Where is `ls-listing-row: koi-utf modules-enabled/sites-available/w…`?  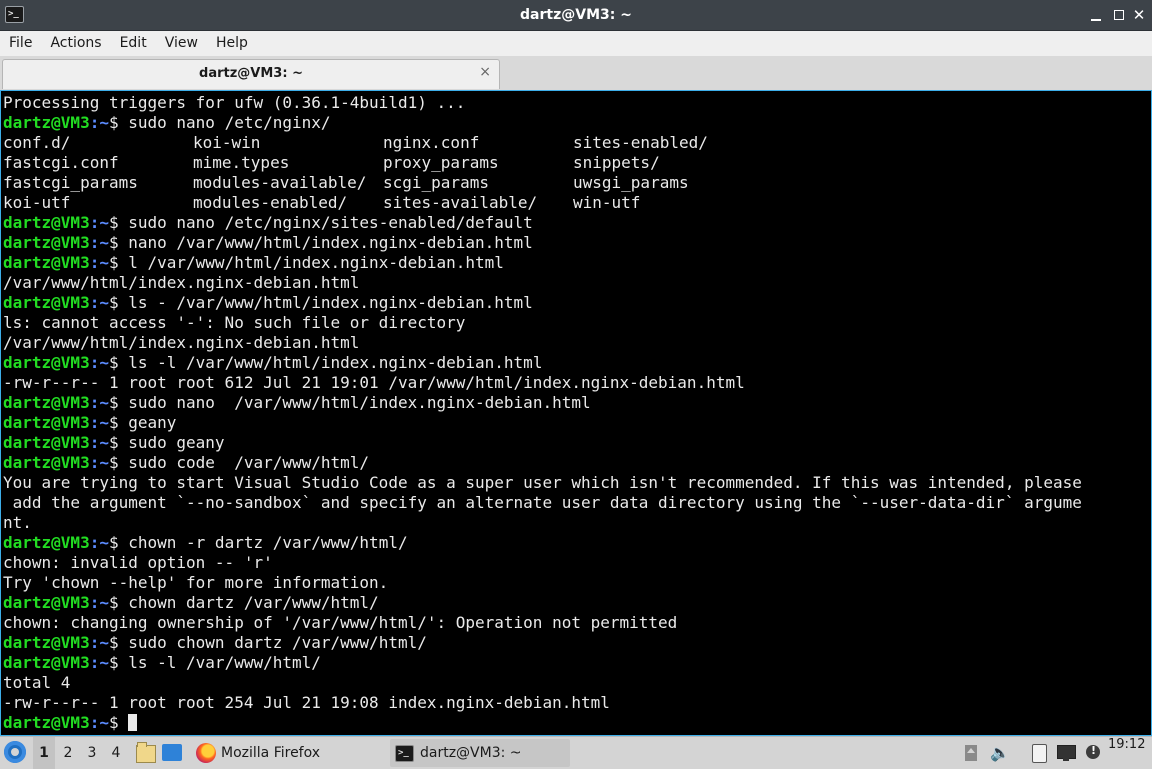
ls-listing-row: koi-utf modules-enabled/sites-available/w… is located at coordinates (542, 203).